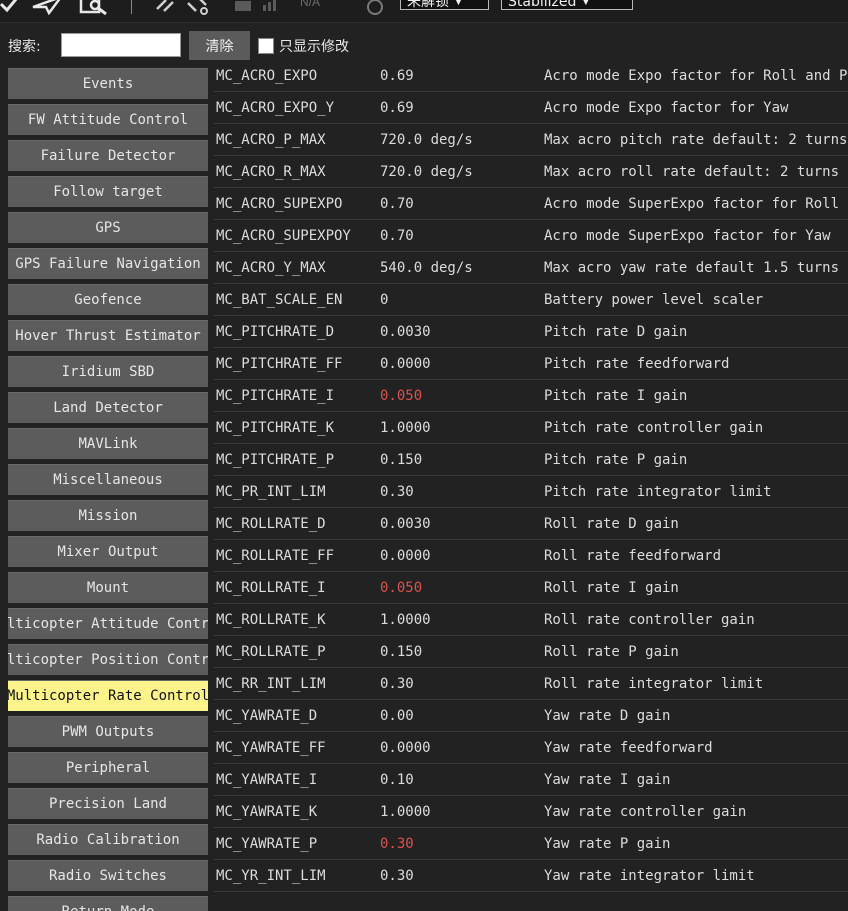 This screenshot has width=848, height=911. Describe the element at coordinates (94, 8) in the screenshot. I see `analyze-icon` at that location.